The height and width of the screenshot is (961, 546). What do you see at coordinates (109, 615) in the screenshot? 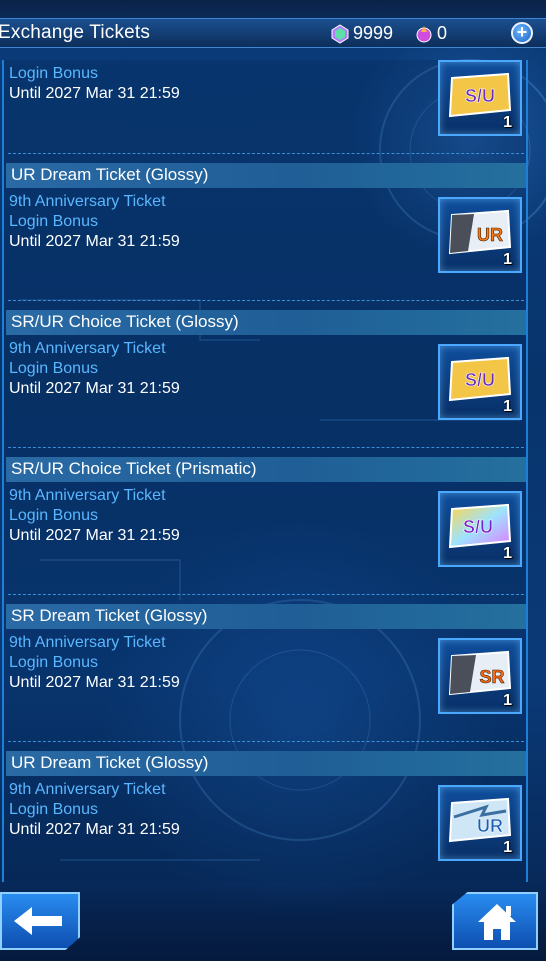
I see `ticket-title: SR Dream Ticket (Glossy)` at bounding box center [109, 615].